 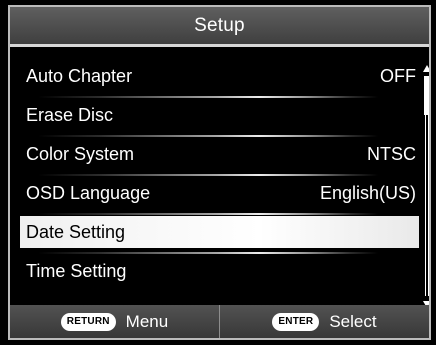 I want to click on menu-item-value: NTSC, so click(x=391, y=153).